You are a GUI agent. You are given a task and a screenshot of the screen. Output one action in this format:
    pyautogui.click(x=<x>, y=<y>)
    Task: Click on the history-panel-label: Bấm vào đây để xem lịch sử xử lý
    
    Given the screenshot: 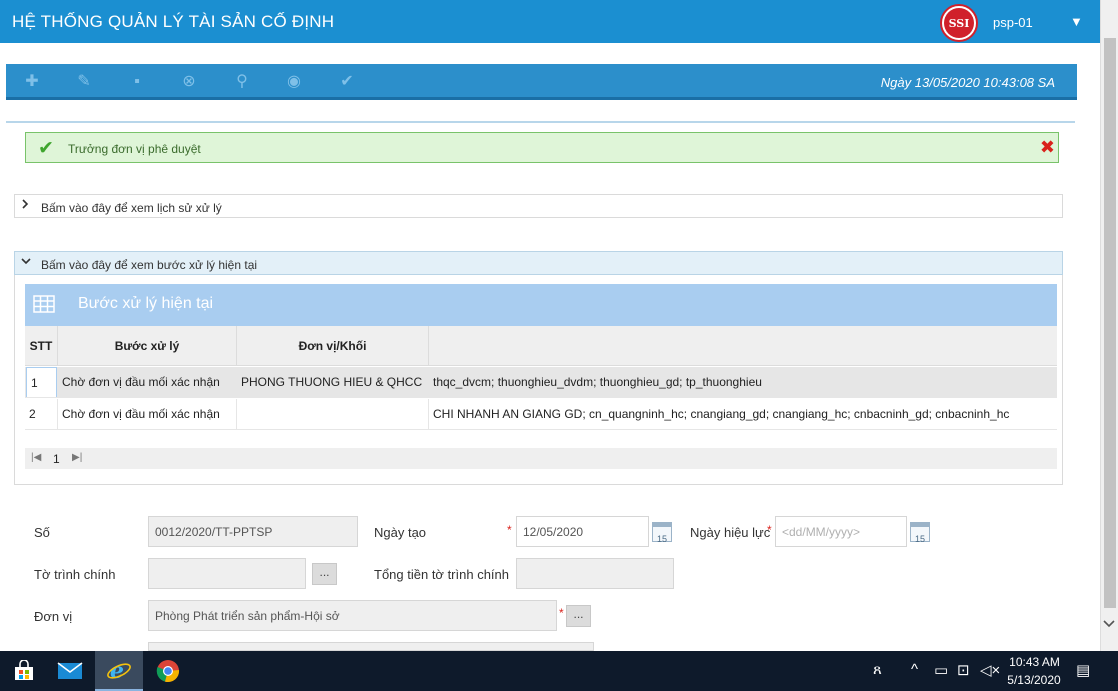 What is the action you would take?
    pyautogui.click(x=131, y=208)
    